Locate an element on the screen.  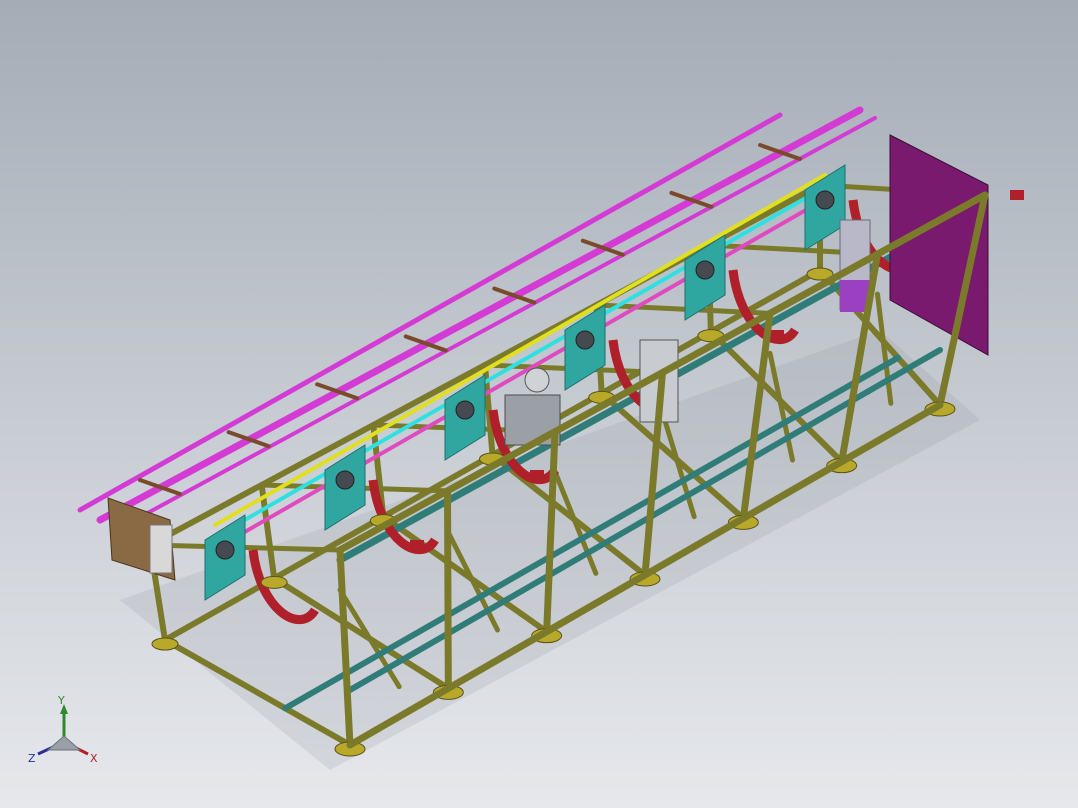
motor-flange is located at coordinates (537, 380).